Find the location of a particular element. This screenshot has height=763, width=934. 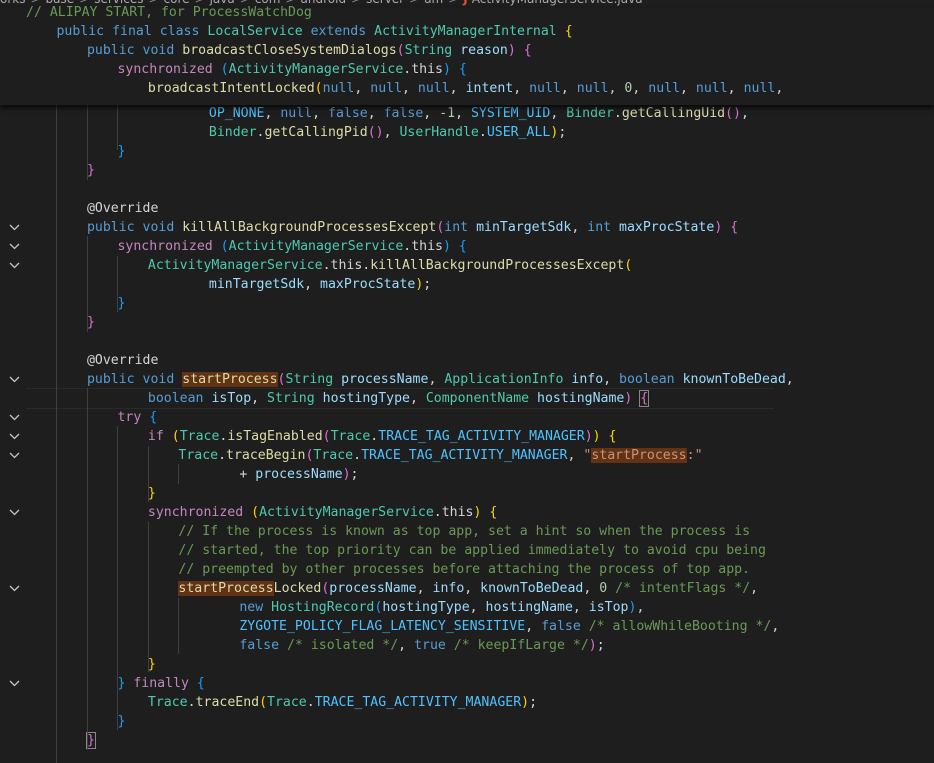

code-token: synchronized is located at coordinates (165, 246).